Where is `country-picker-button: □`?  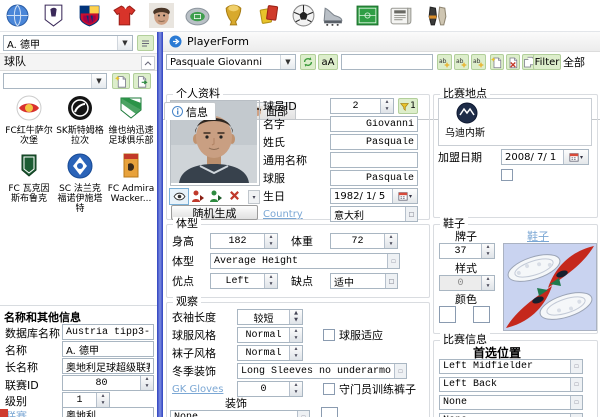
country-picker-button: □ is located at coordinates (411, 214).